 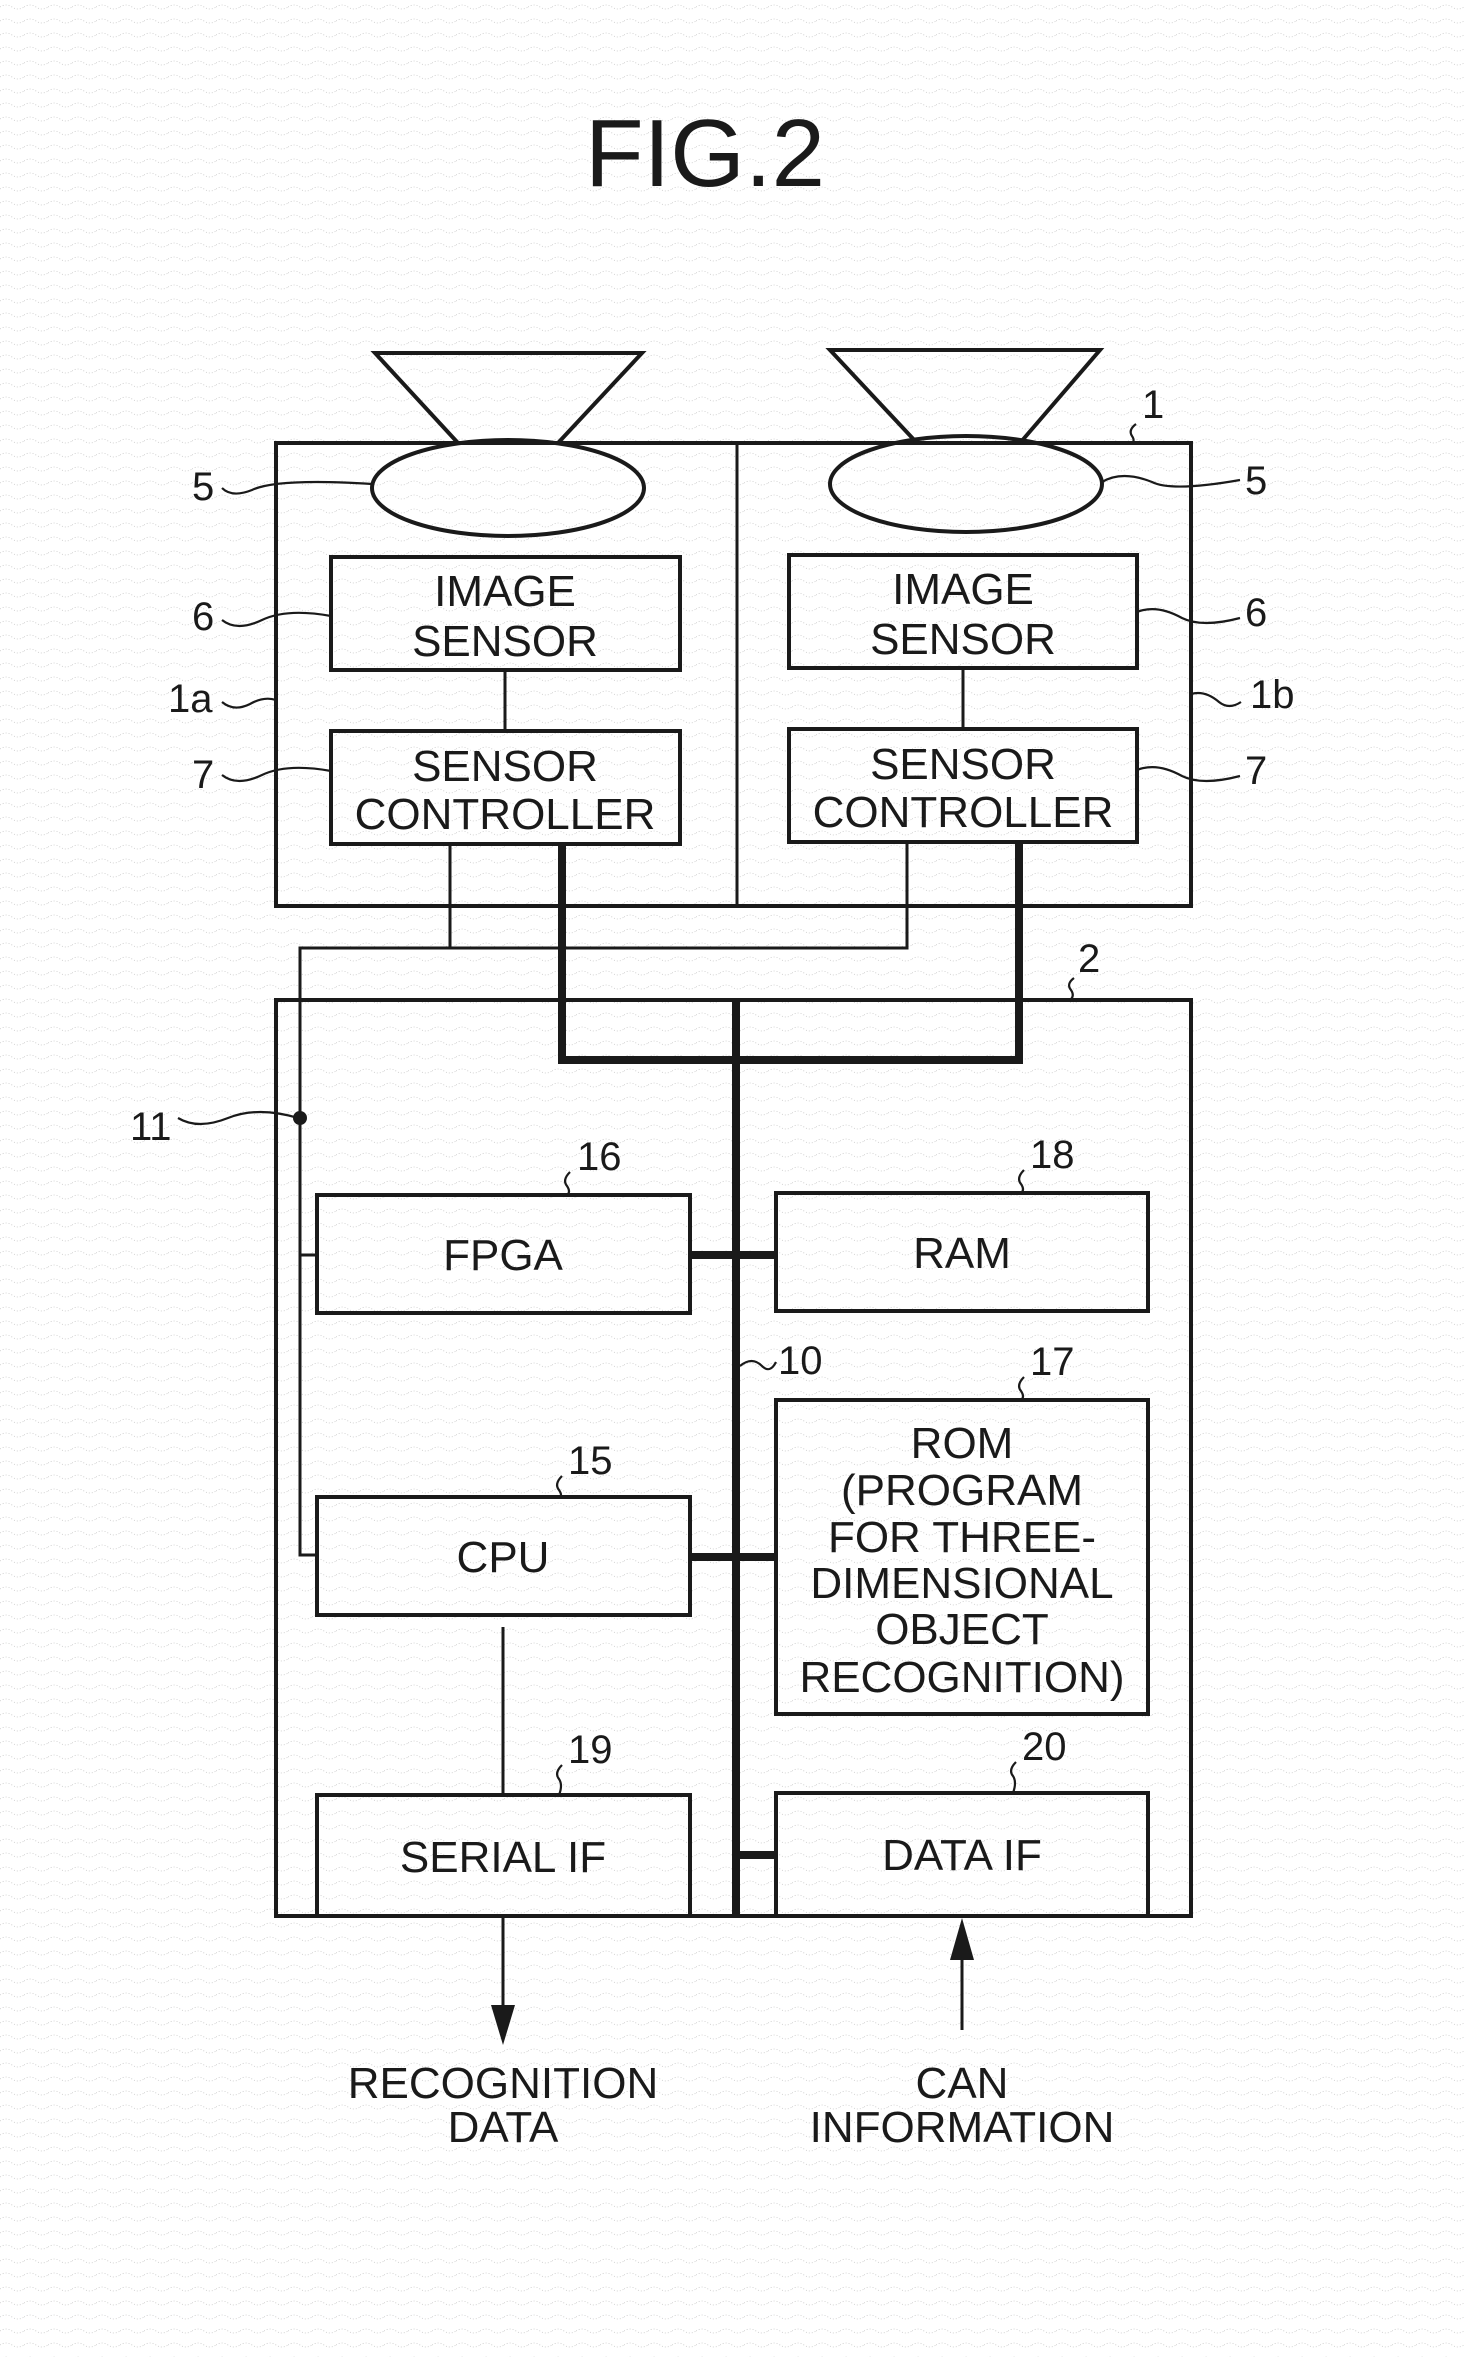 What do you see at coordinates (1052, 1155) in the screenshot?
I see `ref-ram: 18` at bounding box center [1052, 1155].